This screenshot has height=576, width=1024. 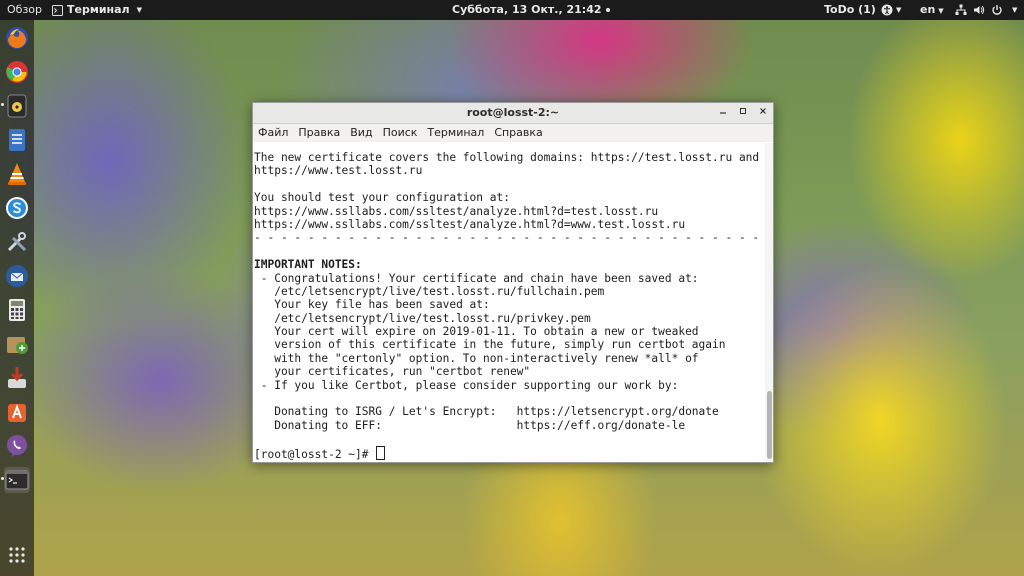 What do you see at coordinates (769, 425) in the screenshot?
I see `scrollbar-thumb` at bounding box center [769, 425].